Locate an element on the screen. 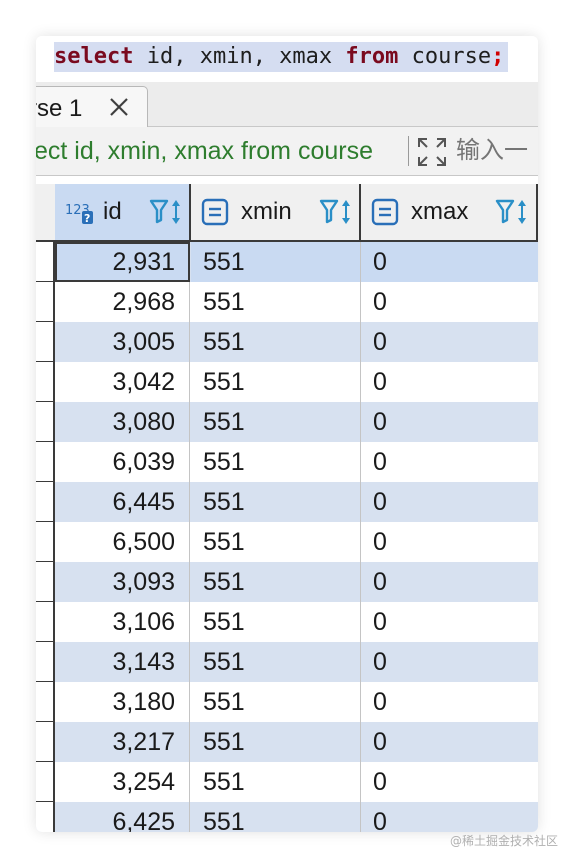 The height and width of the screenshot is (866, 574). table-row: 2,931 551 0 is located at coordinates (287, 262).